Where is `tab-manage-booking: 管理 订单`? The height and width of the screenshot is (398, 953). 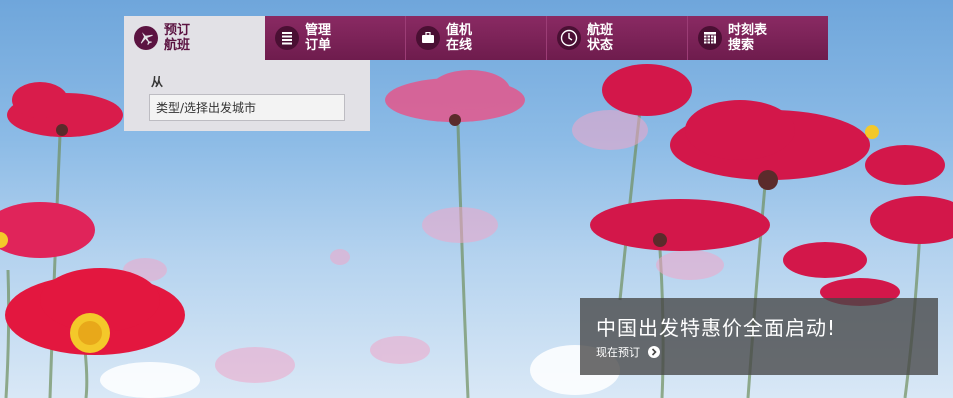
tab-manage-booking: 管理 订单 is located at coordinates (335, 38).